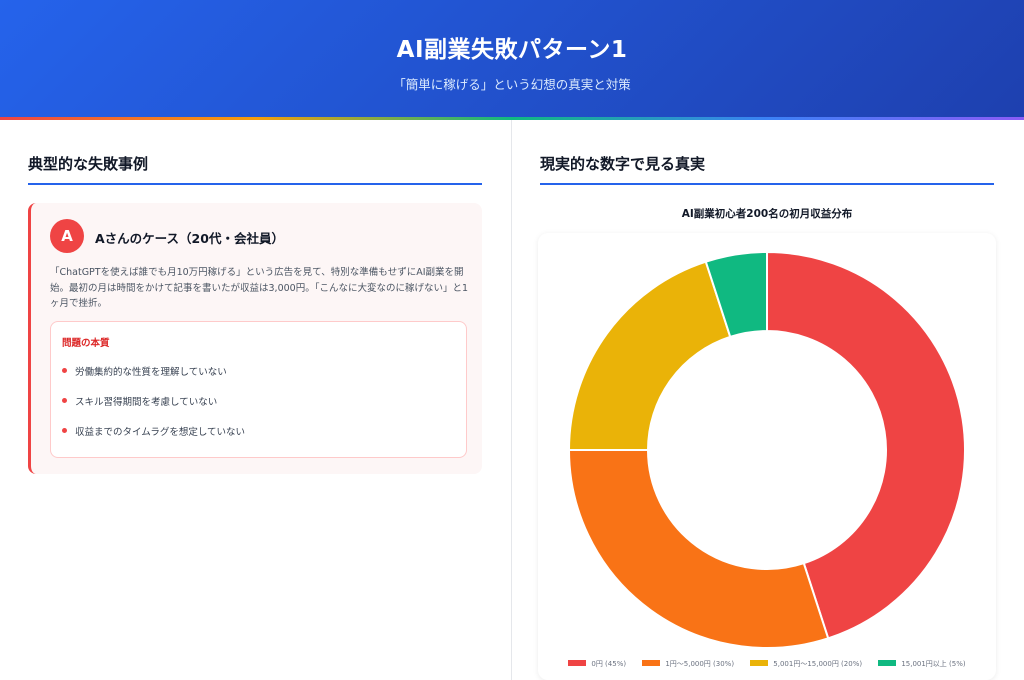  I want to click on problem-item: スキル習得期間を考慮していない, so click(139, 401).